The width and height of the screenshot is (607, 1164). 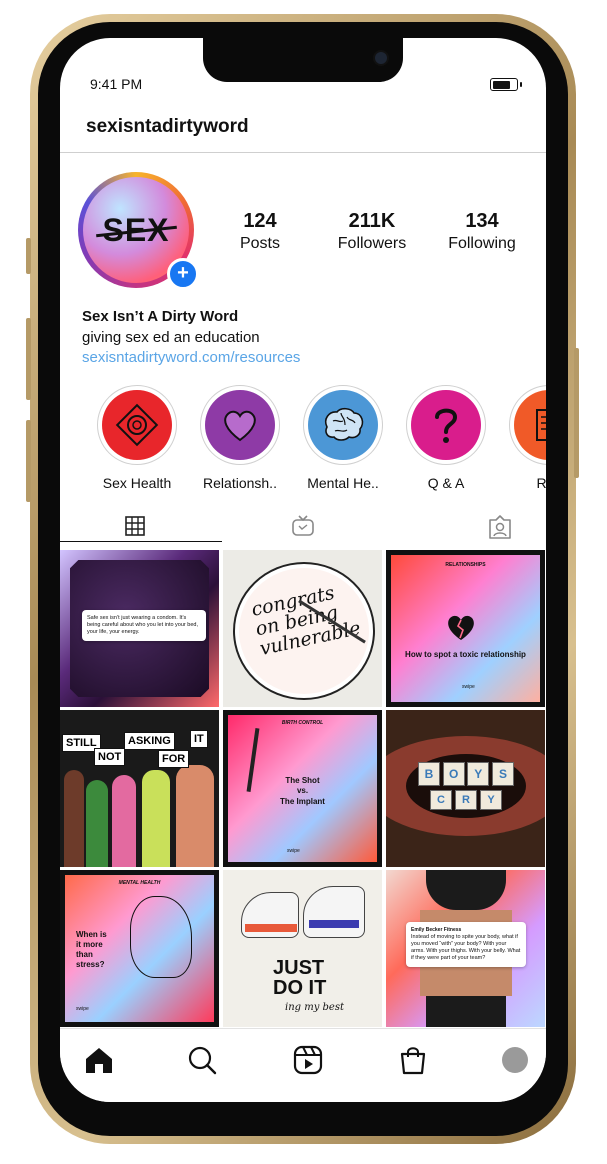 I want to click on reels-icon, so click(x=308, y=1060).